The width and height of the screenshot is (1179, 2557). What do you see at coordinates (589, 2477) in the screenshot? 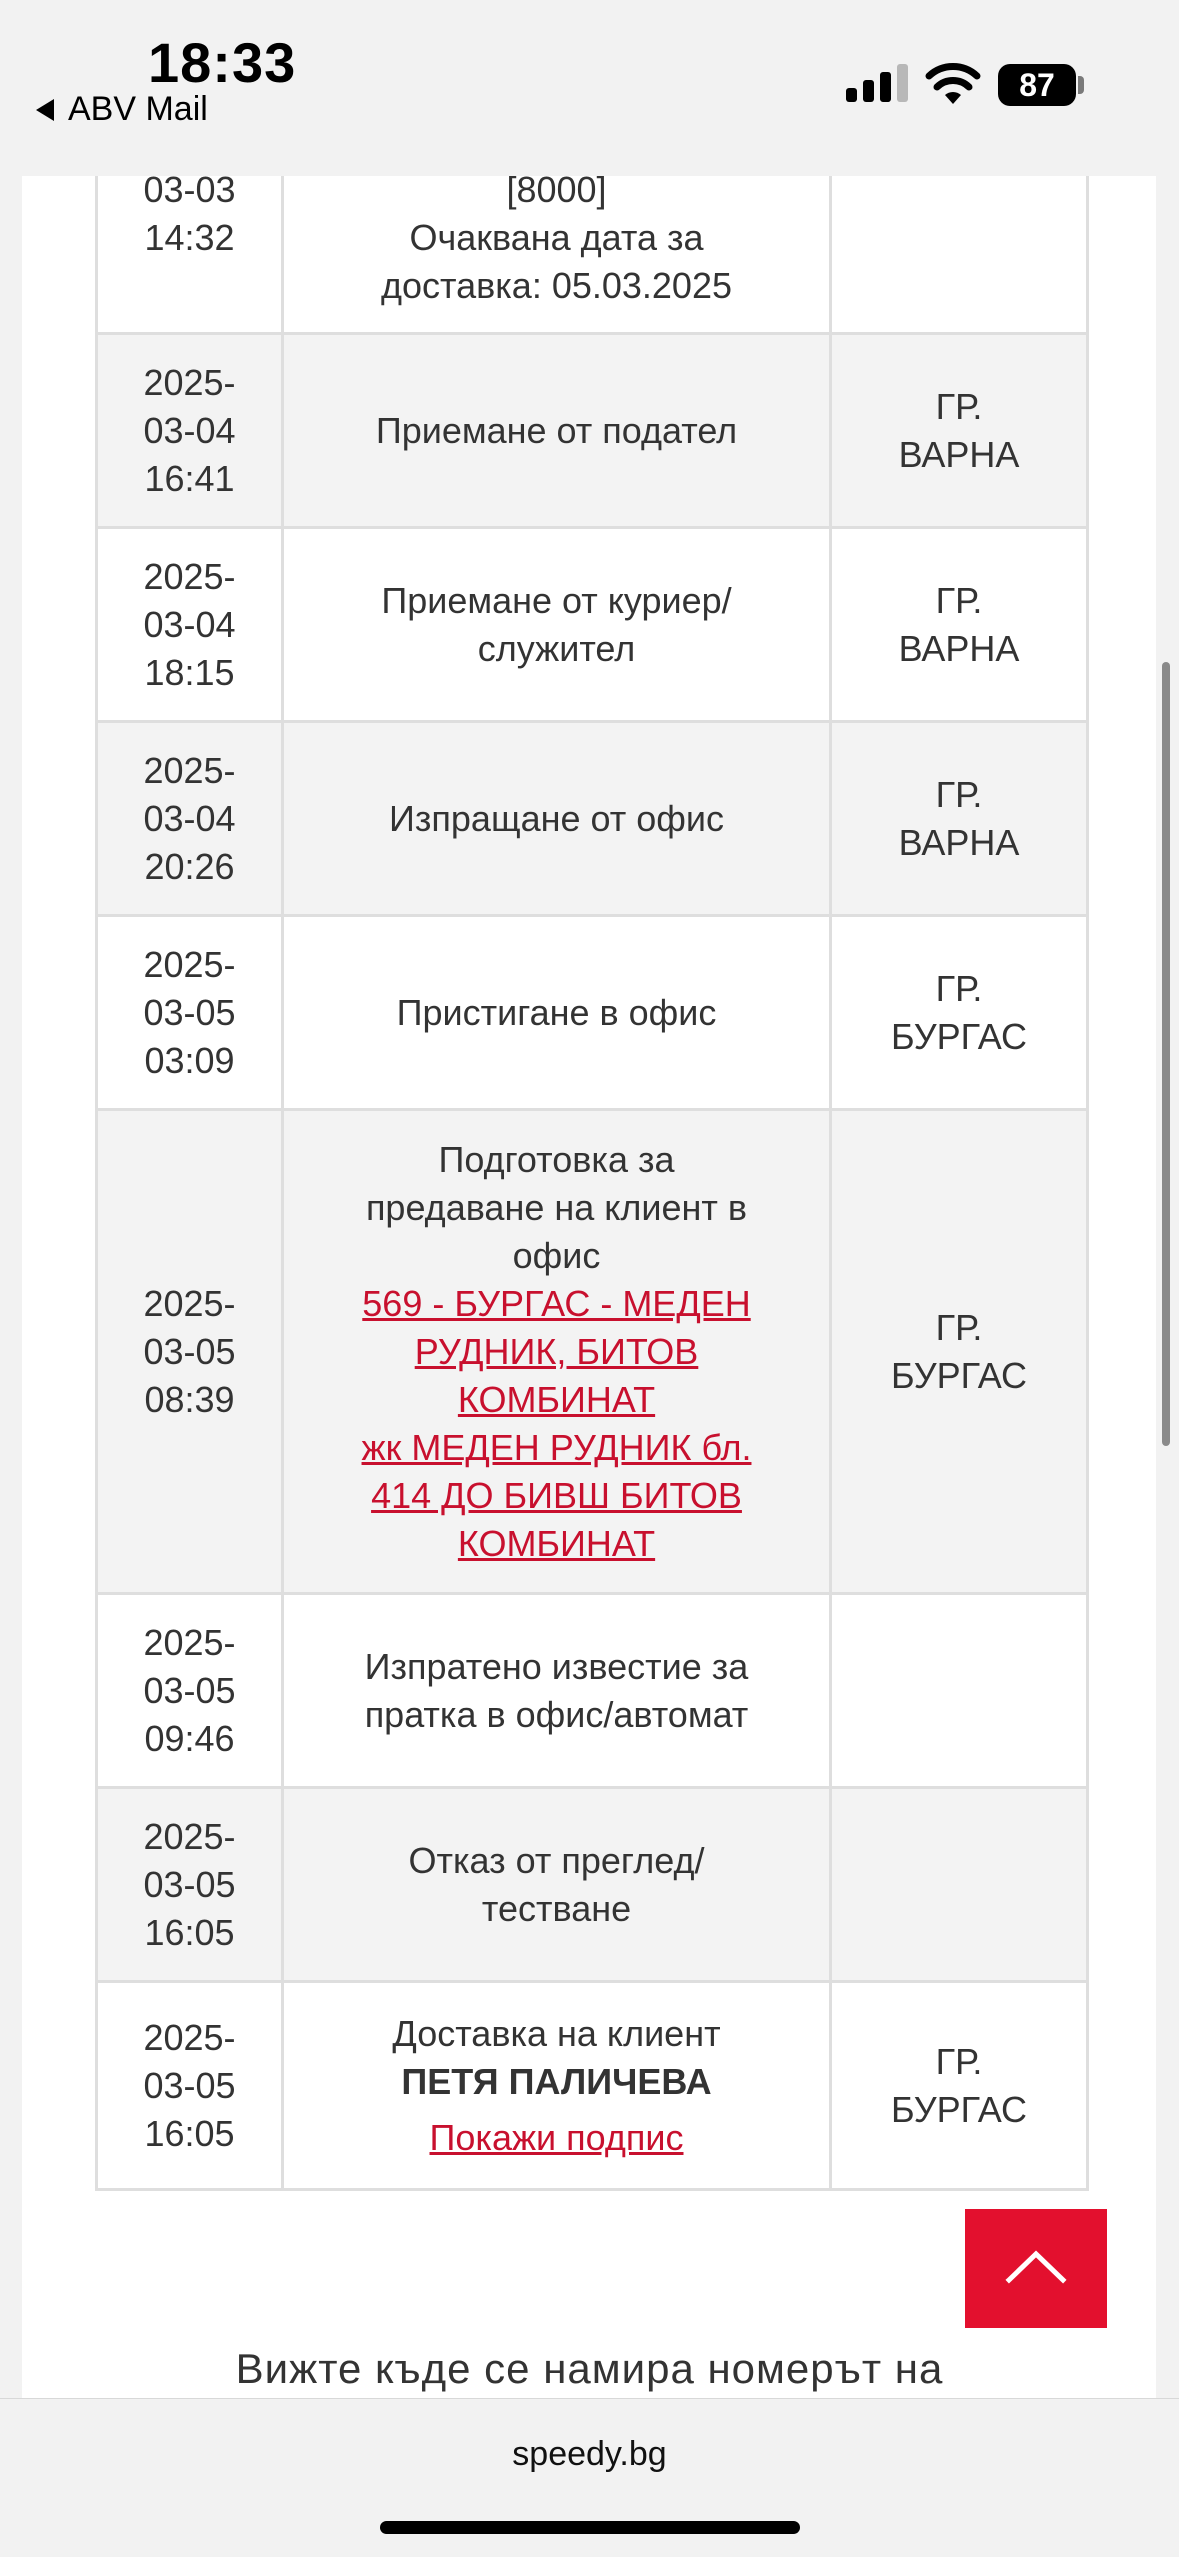
I see `browser-bottom-bar: speedy.bg` at bounding box center [589, 2477].